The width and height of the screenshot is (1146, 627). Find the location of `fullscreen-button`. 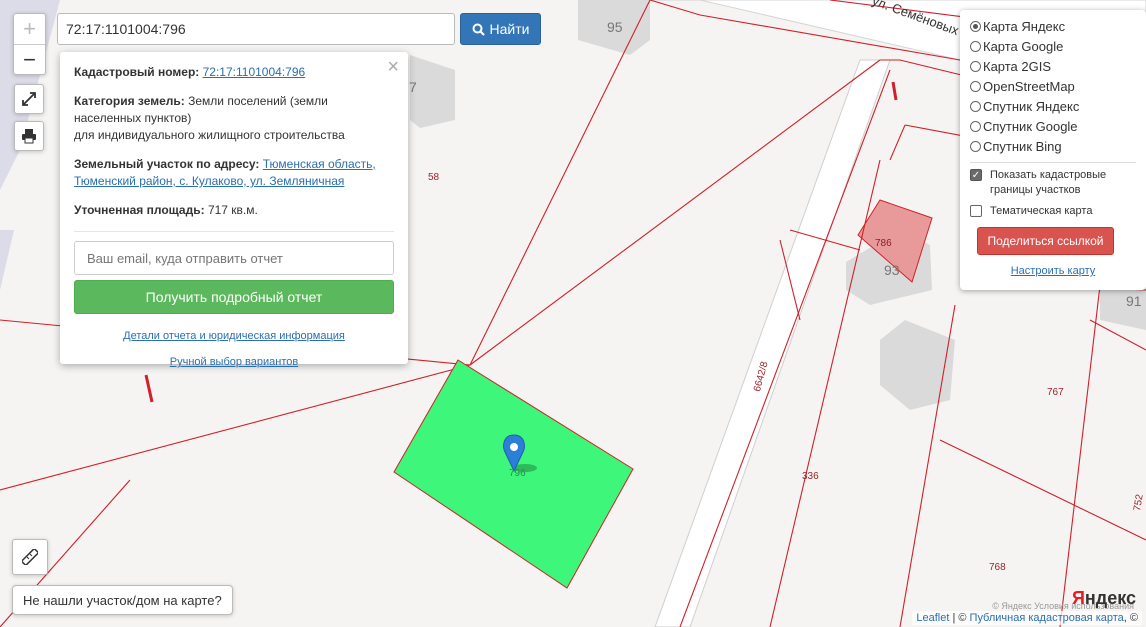

fullscreen-button is located at coordinates (29, 99).